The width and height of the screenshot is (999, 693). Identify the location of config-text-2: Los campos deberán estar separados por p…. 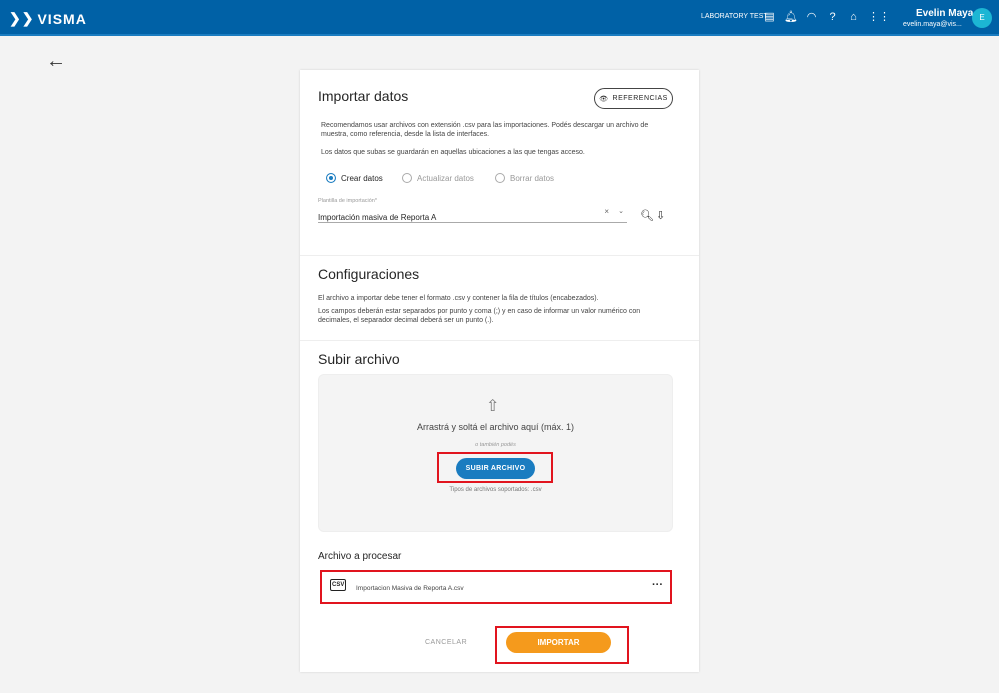
(479, 316).